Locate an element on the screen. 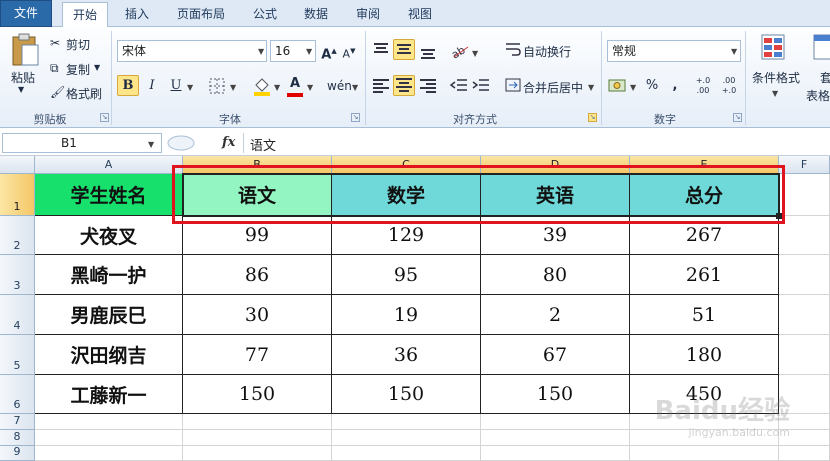 This screenshot has height=461, width=830. table-cell: 80 is located at coordinates (555, 275).